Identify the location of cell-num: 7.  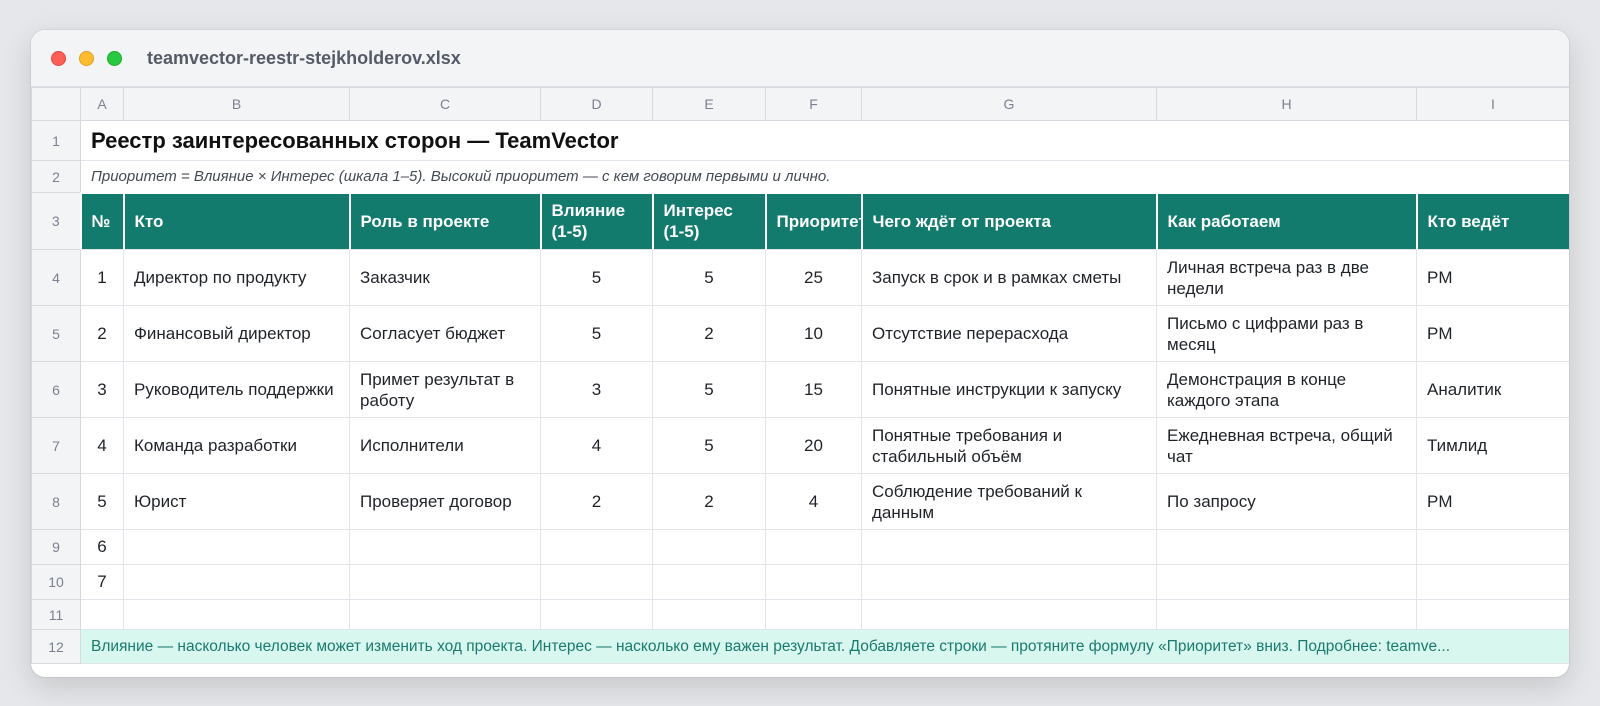
(102, 582).